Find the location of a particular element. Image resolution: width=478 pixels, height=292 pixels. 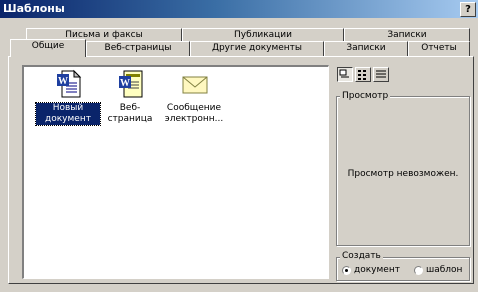

tab-notes-back: Записки is located at coordinates (407, 35).